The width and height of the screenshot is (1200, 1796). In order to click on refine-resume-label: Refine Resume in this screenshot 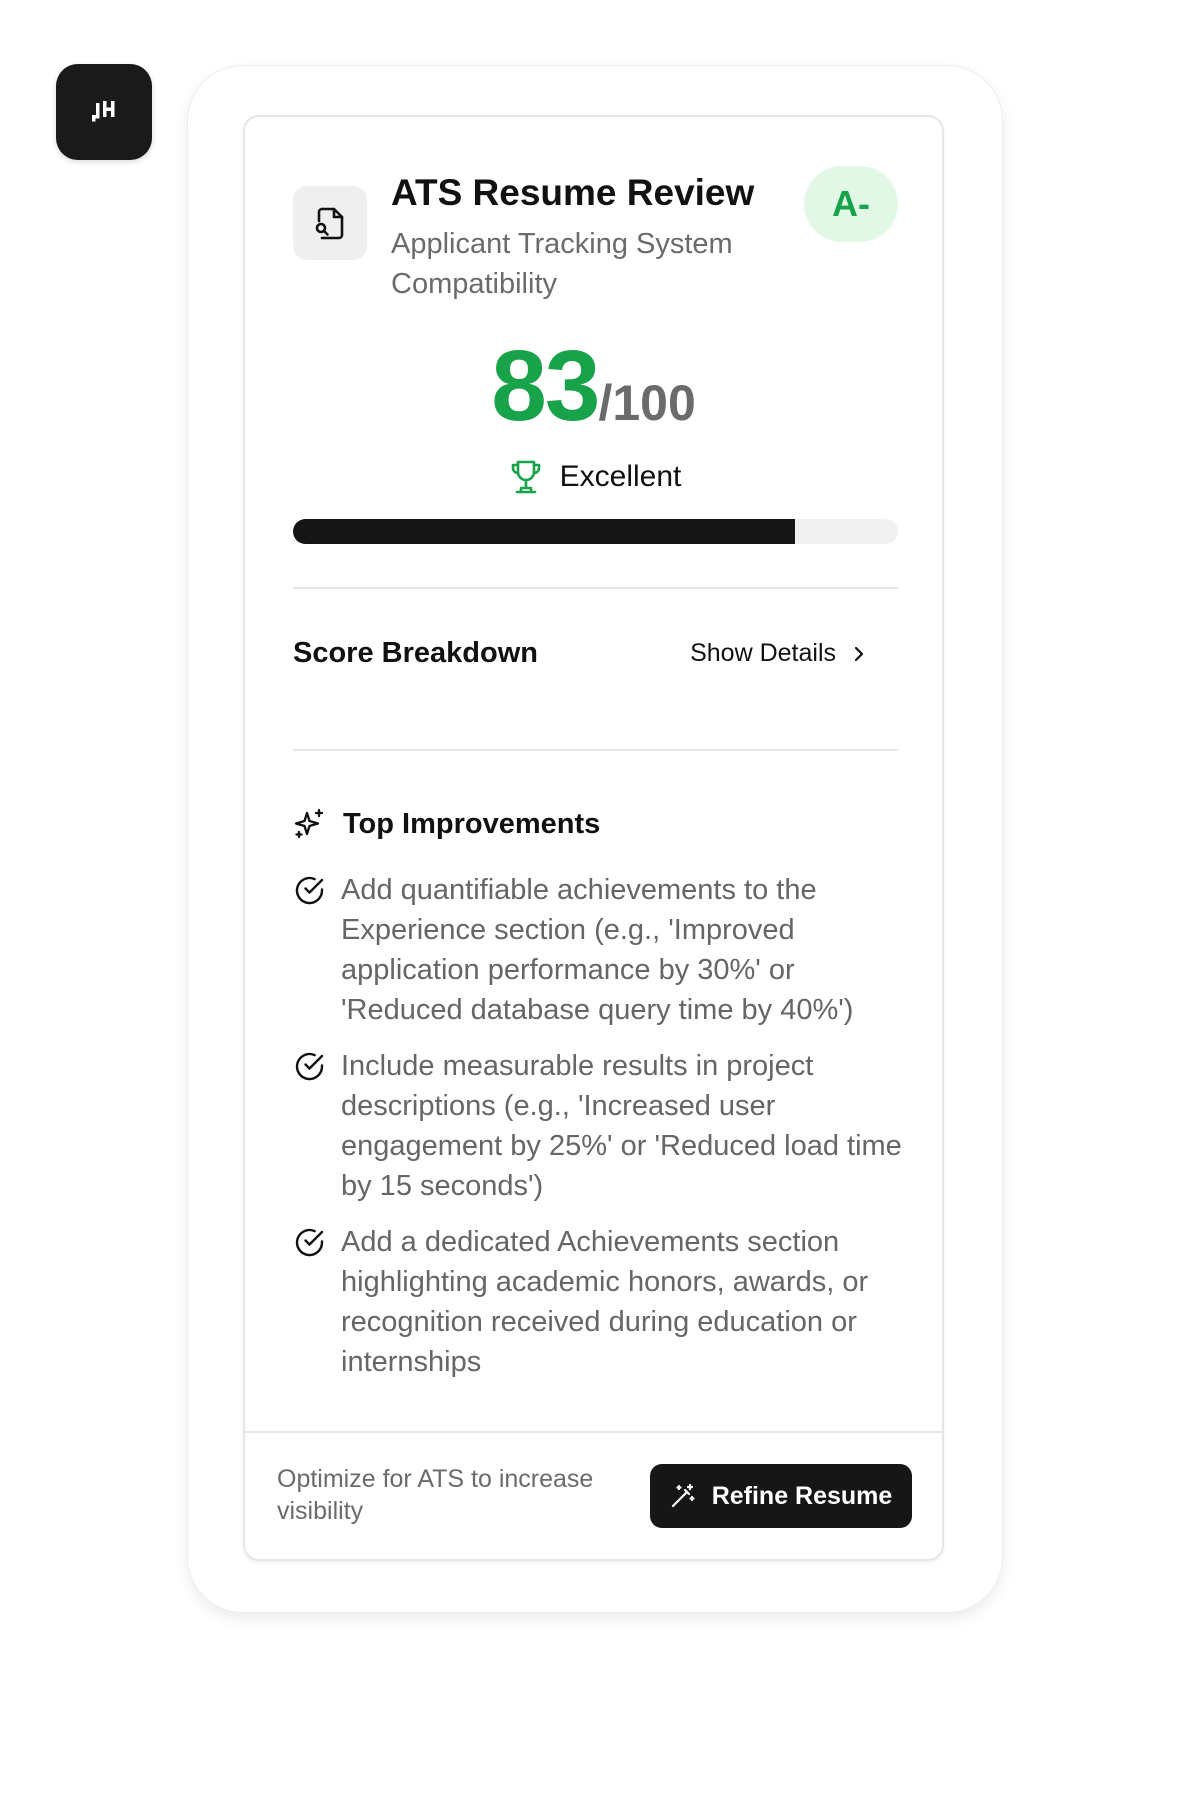, I will do `click(802, 1495)`.